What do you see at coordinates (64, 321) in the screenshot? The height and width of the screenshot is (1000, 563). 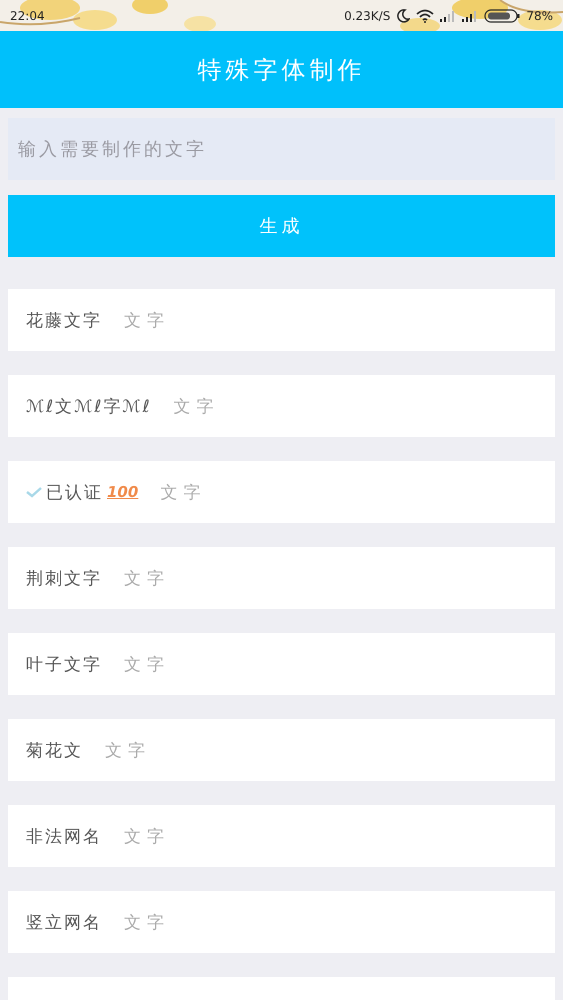 I see `style-name: 花藤文字` at bounding box center [64, 321].